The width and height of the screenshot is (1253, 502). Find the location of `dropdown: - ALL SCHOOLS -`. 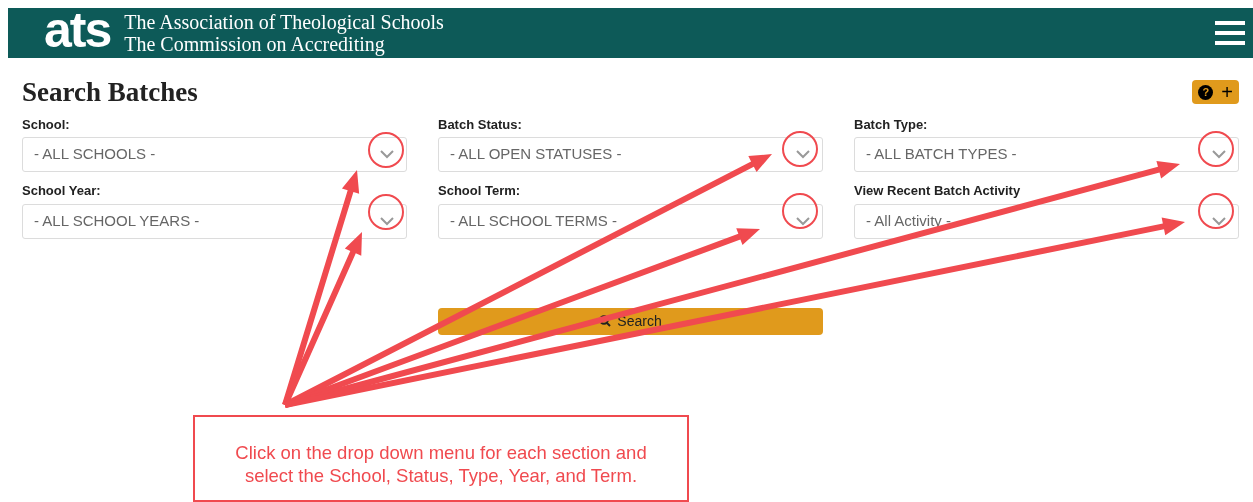

dropdown: - ALL SCHOOLS - is located at coordinates (214, 154).